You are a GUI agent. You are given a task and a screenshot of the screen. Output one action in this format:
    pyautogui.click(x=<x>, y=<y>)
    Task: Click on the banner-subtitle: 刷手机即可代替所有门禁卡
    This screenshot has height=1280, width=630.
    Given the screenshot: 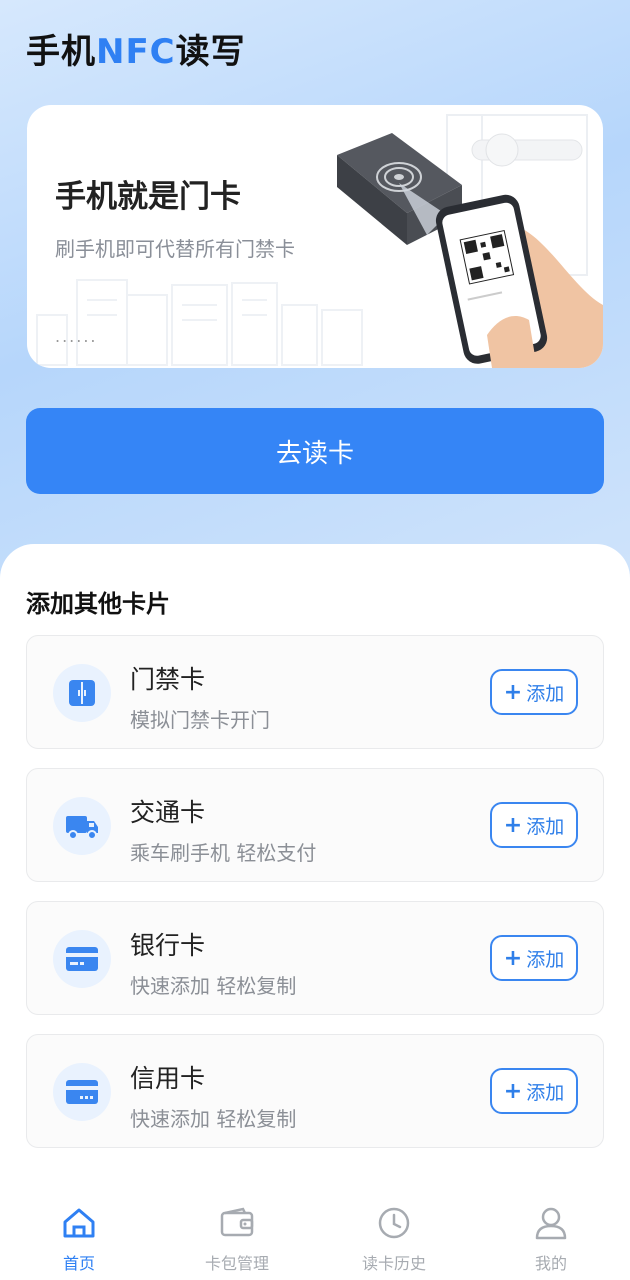 What is the action you would take?
    pyautogui.click(x=175, y=249)
    